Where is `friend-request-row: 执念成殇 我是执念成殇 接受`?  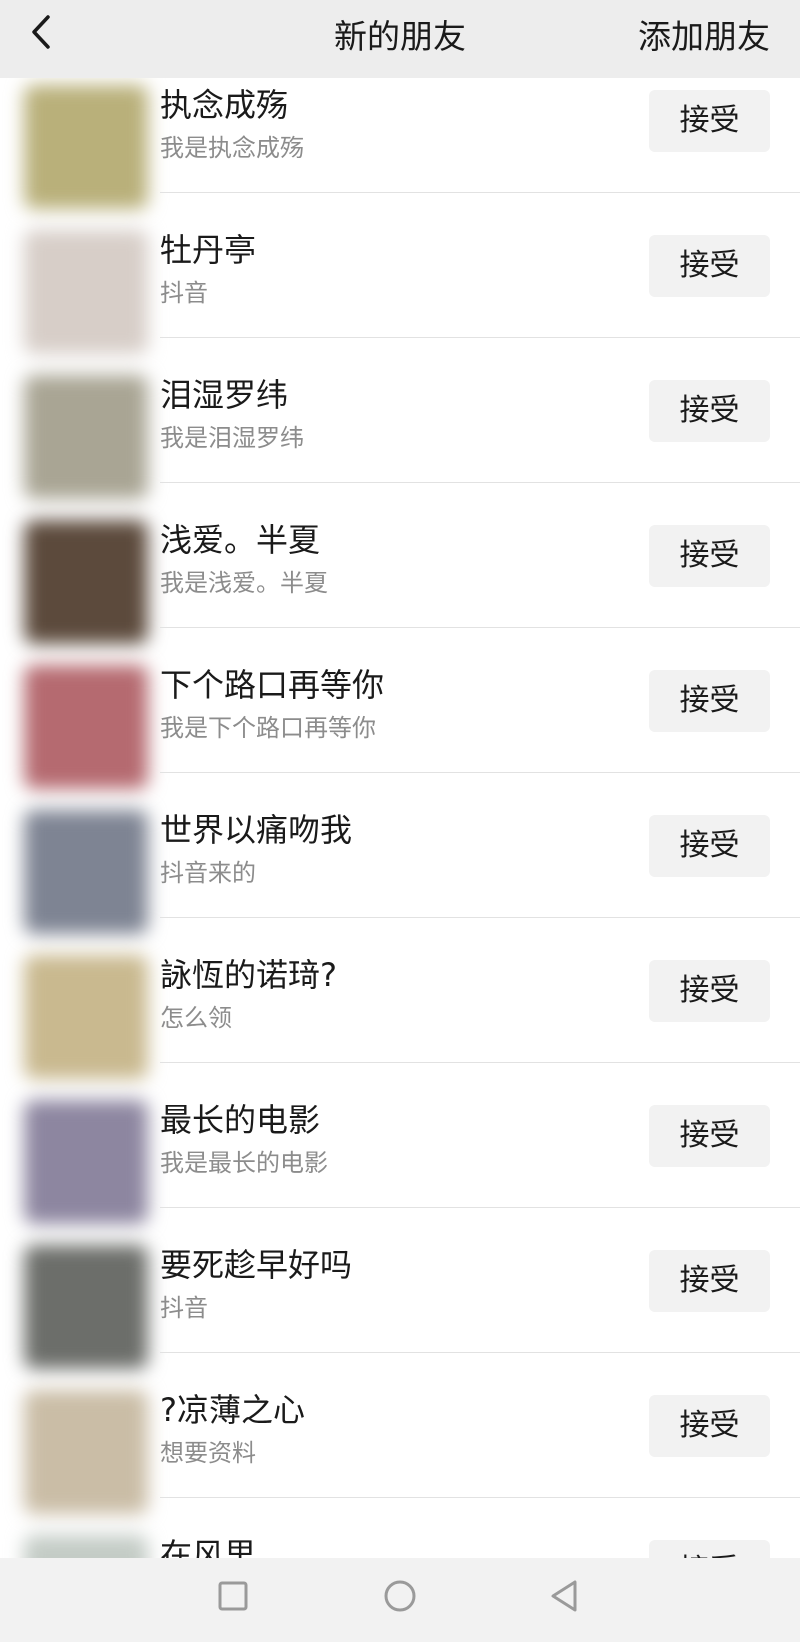
friend-request-row: 执念成殇 我是执念成殇 接受 is located at coordinates (400, 150).